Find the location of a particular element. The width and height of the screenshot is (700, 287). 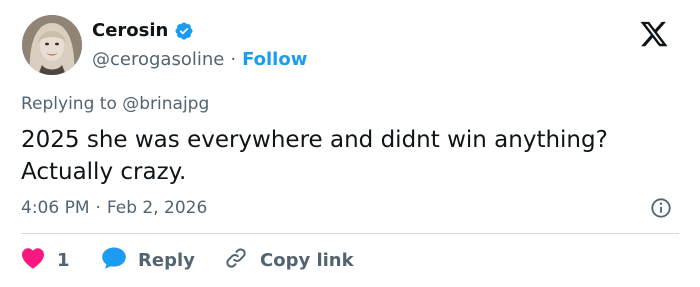

info-icon is located at coordinates (661, 208).